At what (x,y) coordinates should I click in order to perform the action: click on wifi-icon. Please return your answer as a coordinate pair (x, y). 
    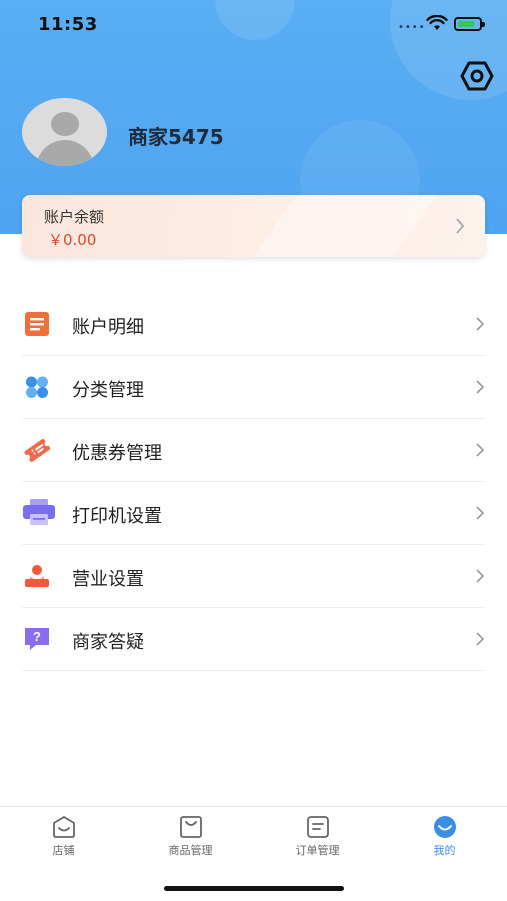
    Looking at the image, I should click on (437, 22).